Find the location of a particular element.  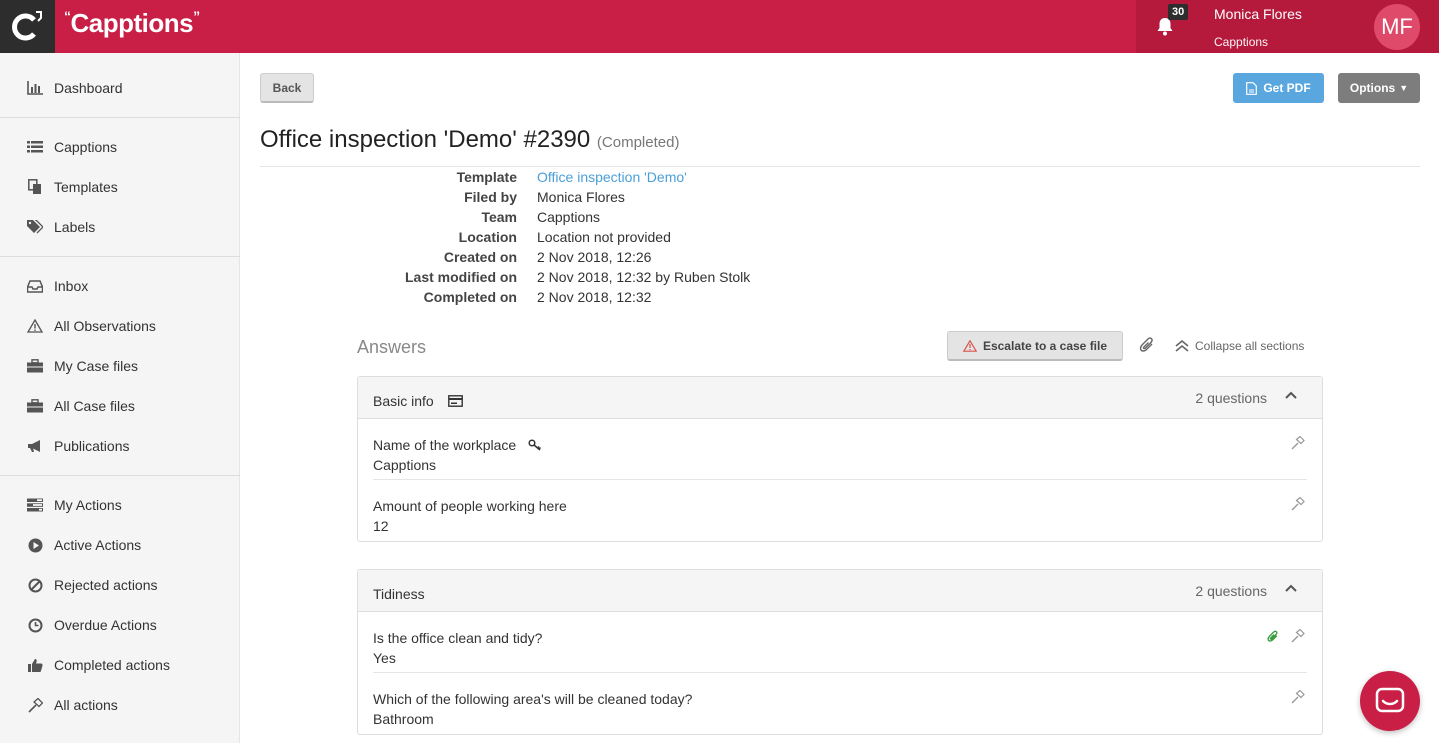

question-label: Name of the workplace is located at coordinates (457, 445).